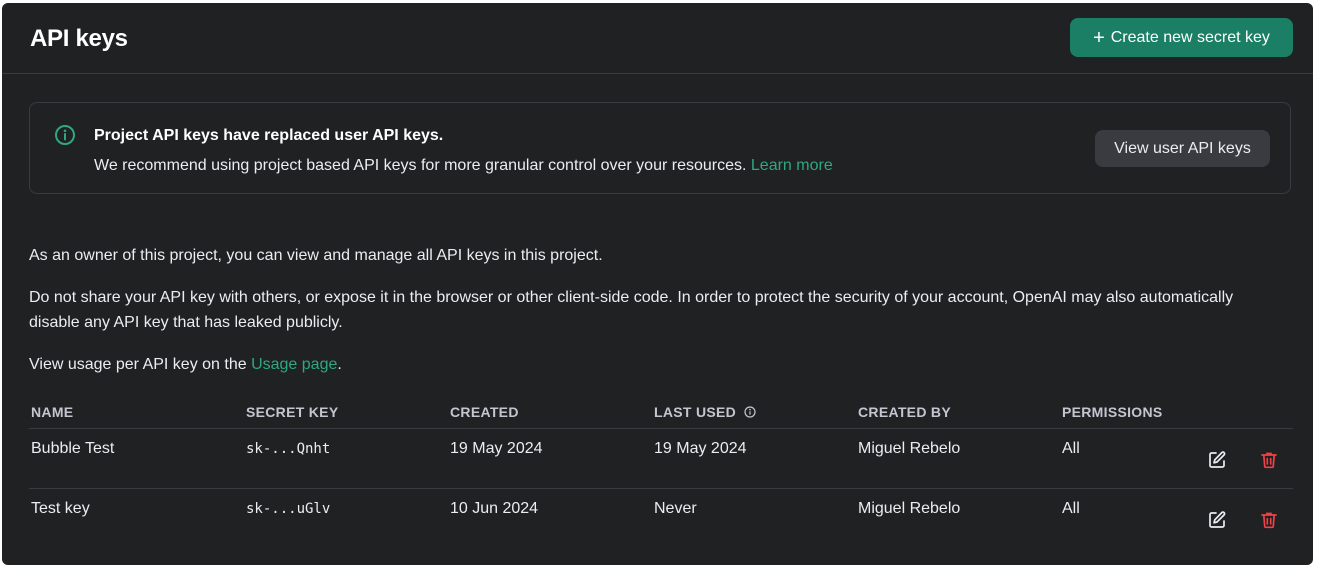  What do you see at coordinates (1190, 37) in the screenshot?
I see `create-secret-key-label: Create new secret key` at bounding box center [1190, 37].